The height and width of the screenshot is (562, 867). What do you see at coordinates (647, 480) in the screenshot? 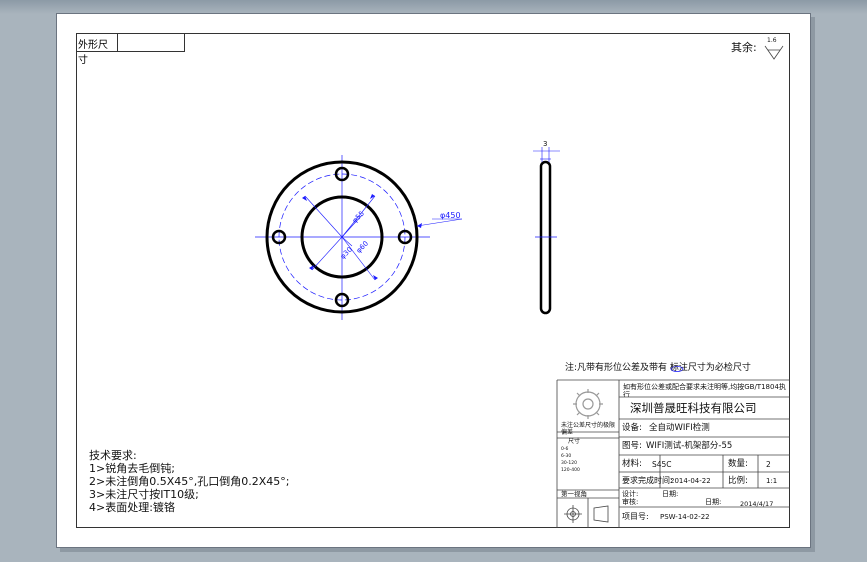
I see `due-date-label: 要求完成时间:` at bounding box center [647, 480].